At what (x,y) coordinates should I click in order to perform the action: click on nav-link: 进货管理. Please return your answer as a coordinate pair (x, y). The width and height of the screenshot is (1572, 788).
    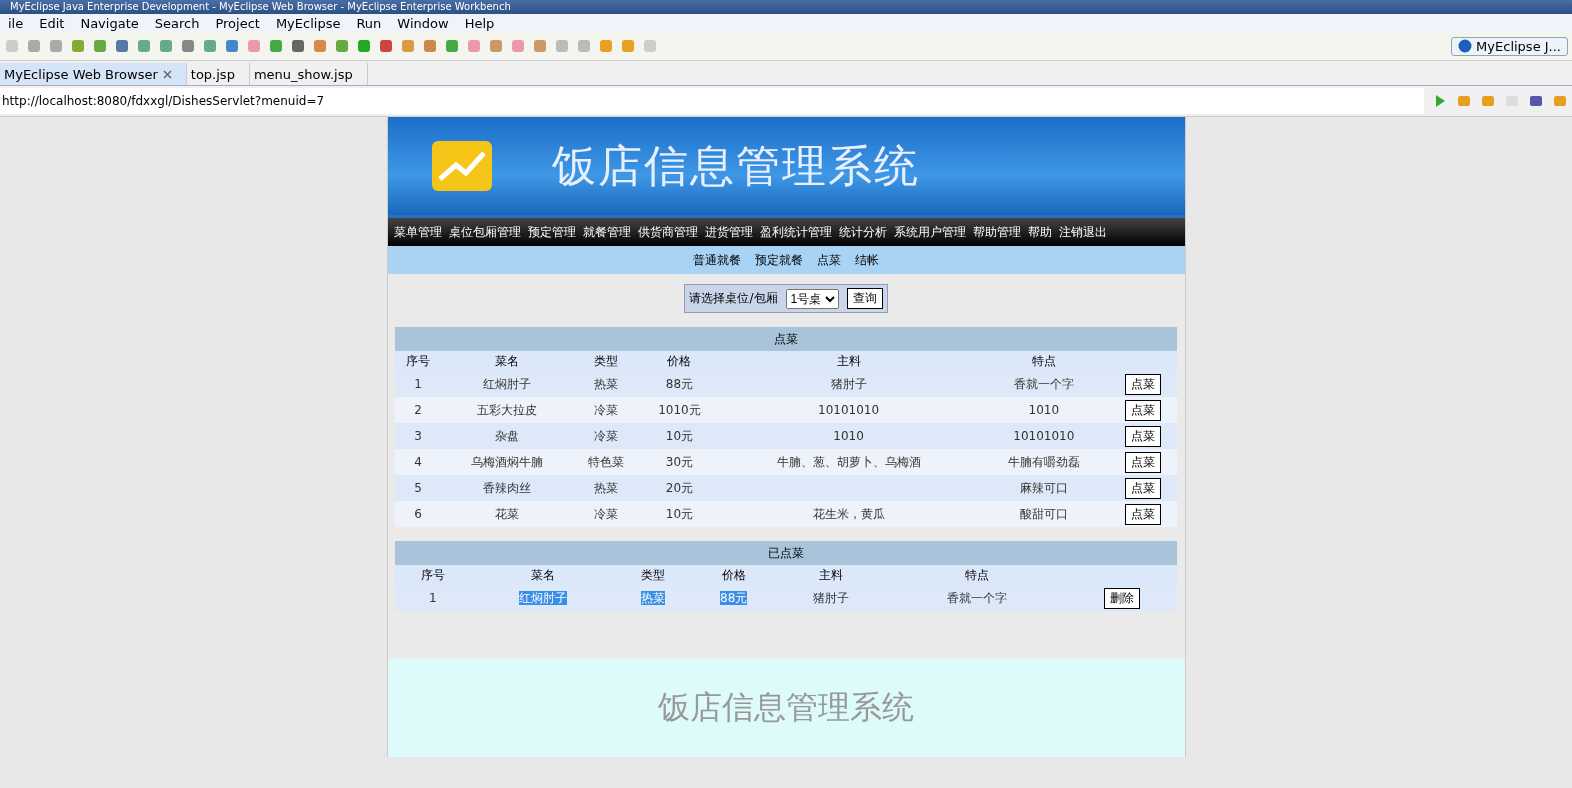
    Looking at the image, I should click on (728, 232).